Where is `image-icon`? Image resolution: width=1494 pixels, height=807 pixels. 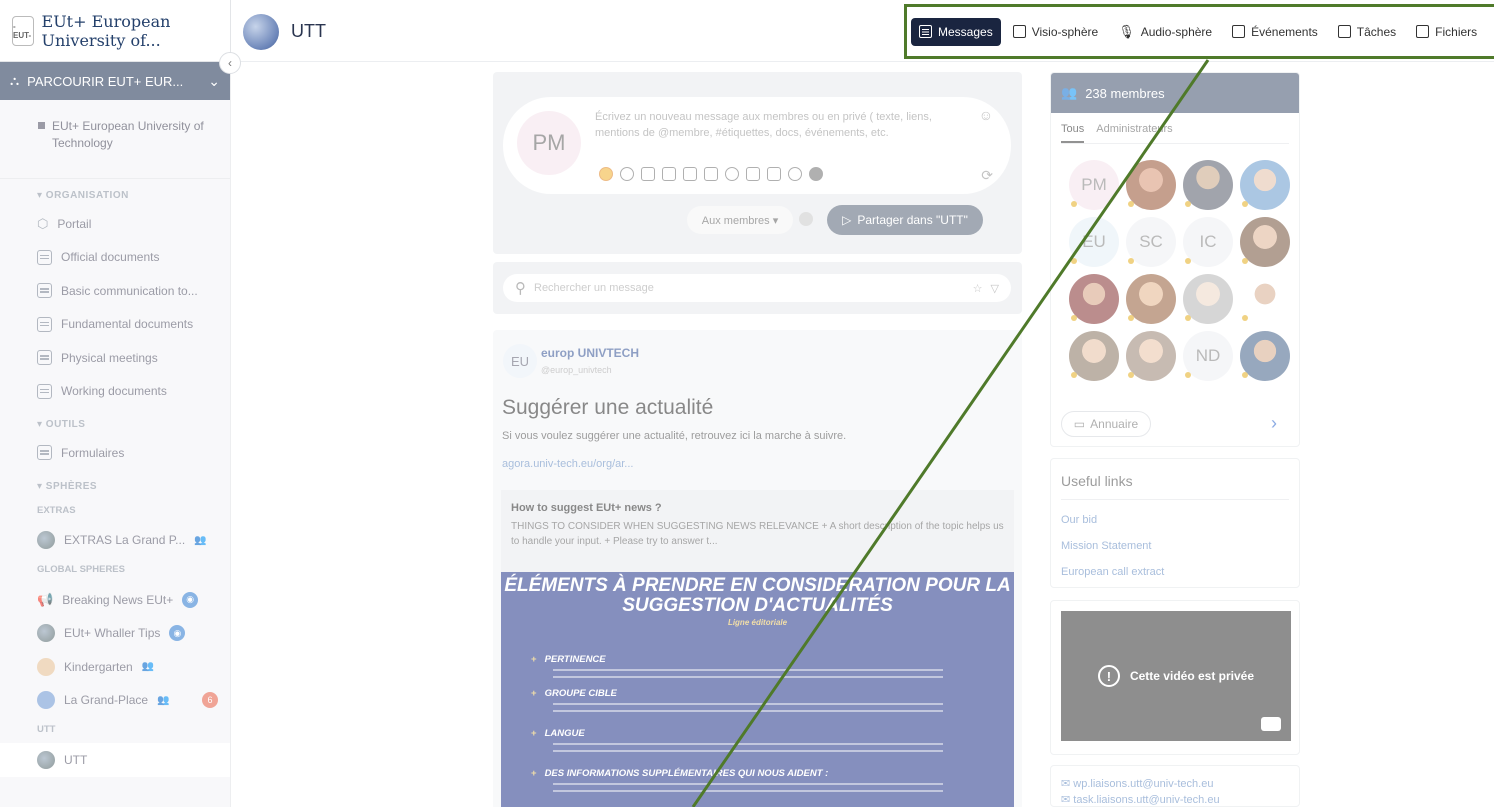 image-icon is located at coordinates (669, 174).